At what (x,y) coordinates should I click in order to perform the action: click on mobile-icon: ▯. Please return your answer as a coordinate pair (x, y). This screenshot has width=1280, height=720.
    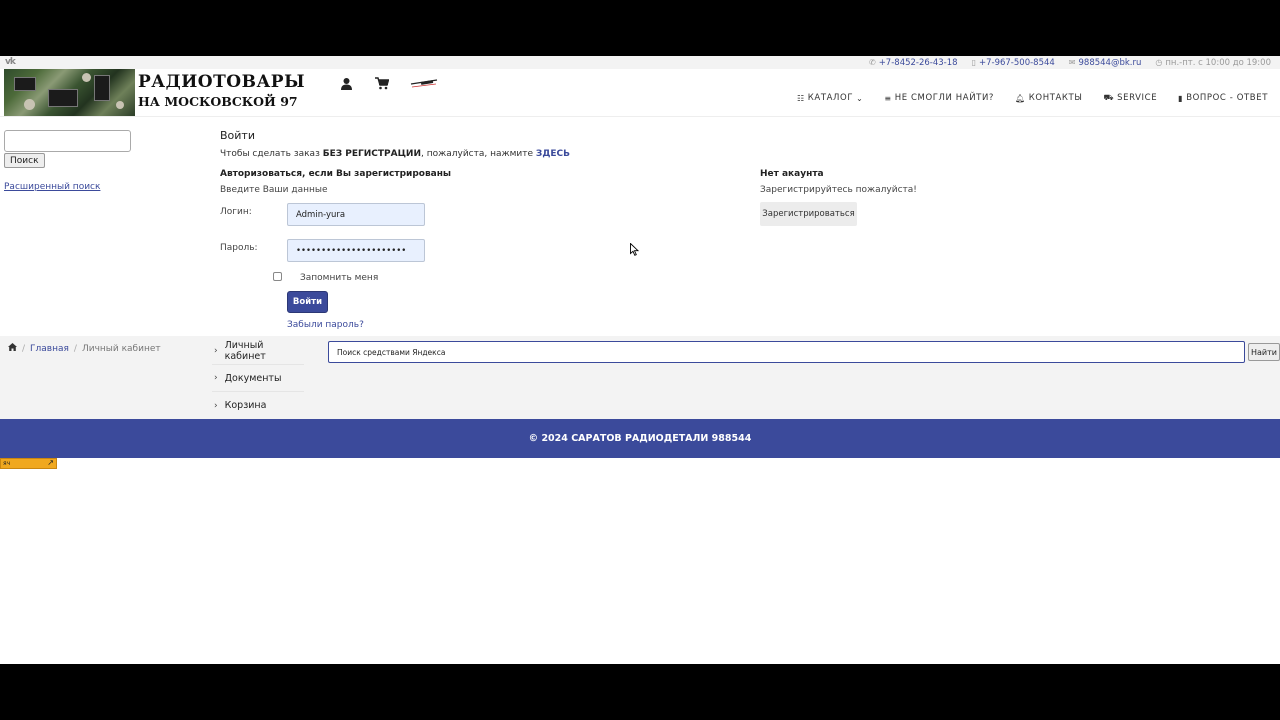
    Looking at the image, I should click on (973, 62).